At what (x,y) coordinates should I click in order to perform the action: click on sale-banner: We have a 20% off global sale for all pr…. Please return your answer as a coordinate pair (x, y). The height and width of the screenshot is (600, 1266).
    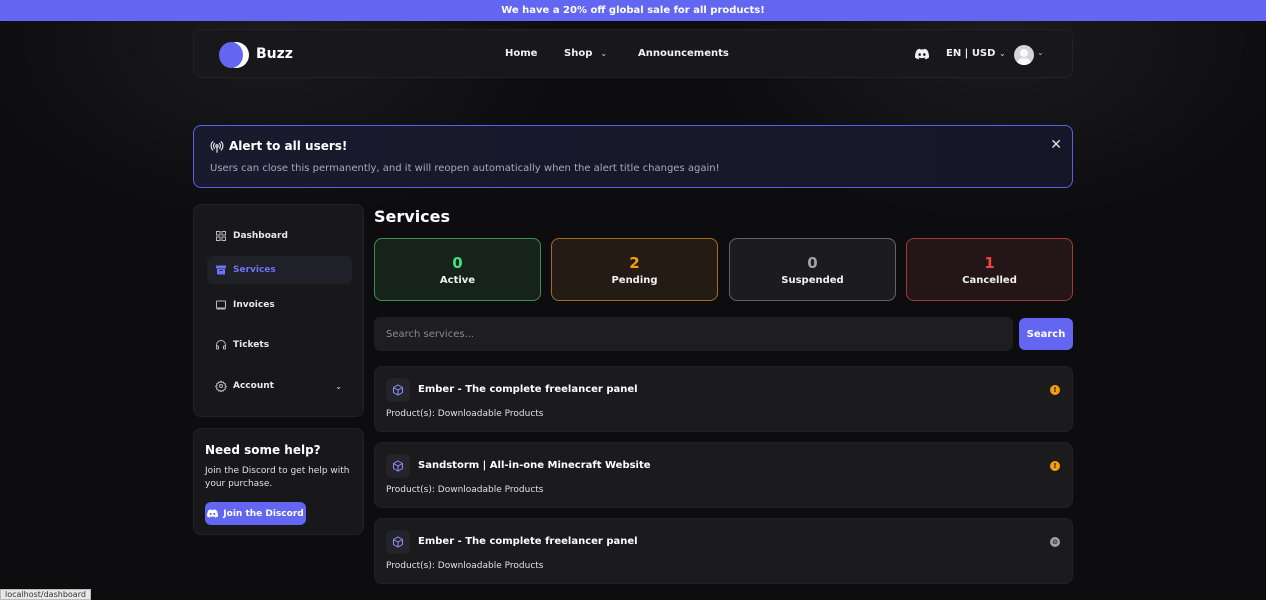
    Looking at the image, I should click on (633, 10).